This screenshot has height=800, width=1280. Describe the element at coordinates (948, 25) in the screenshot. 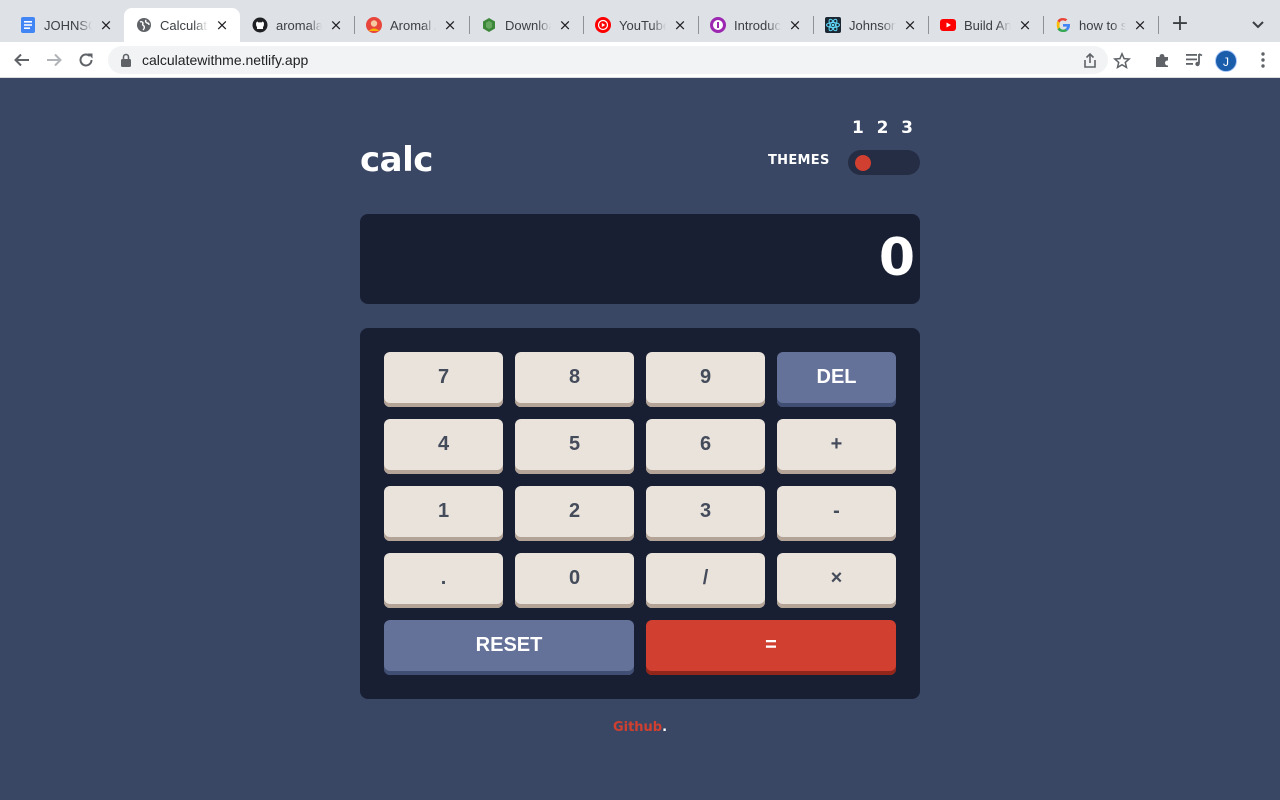

I see `youtube-icon` at that location.